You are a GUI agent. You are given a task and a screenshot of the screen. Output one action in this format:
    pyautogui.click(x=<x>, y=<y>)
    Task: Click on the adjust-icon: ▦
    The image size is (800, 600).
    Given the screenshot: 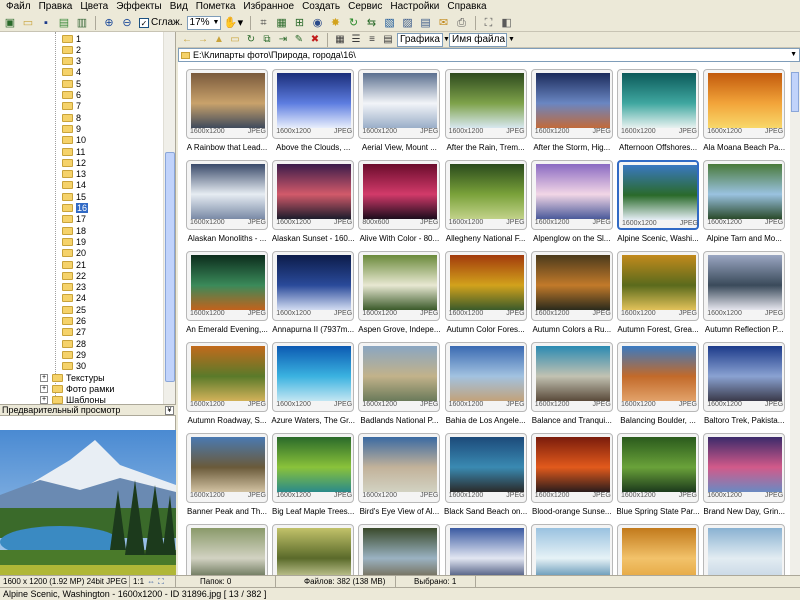 What is the action you would take?
    pyautogui.click(x=282, y=23)
    